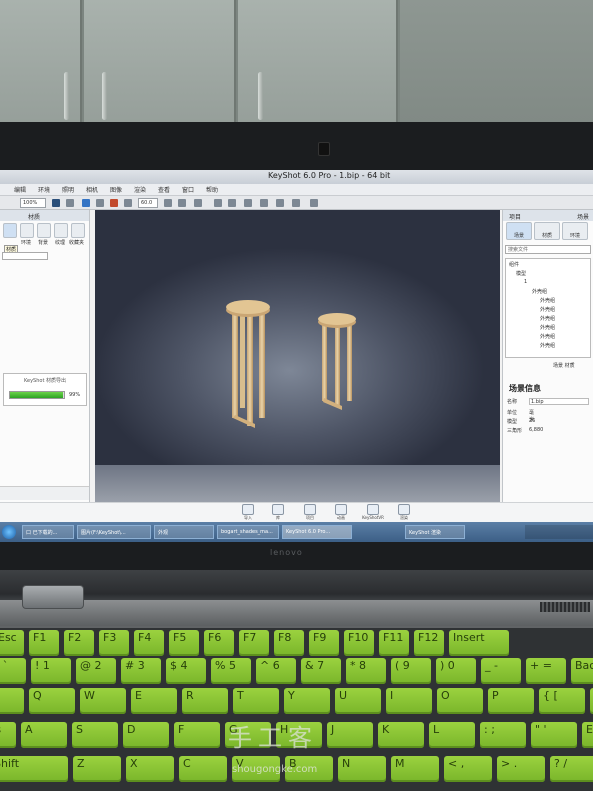 Image resolution: width=593 pixels, height=791 pixels. I want to click on key: E, so click(154, 701).